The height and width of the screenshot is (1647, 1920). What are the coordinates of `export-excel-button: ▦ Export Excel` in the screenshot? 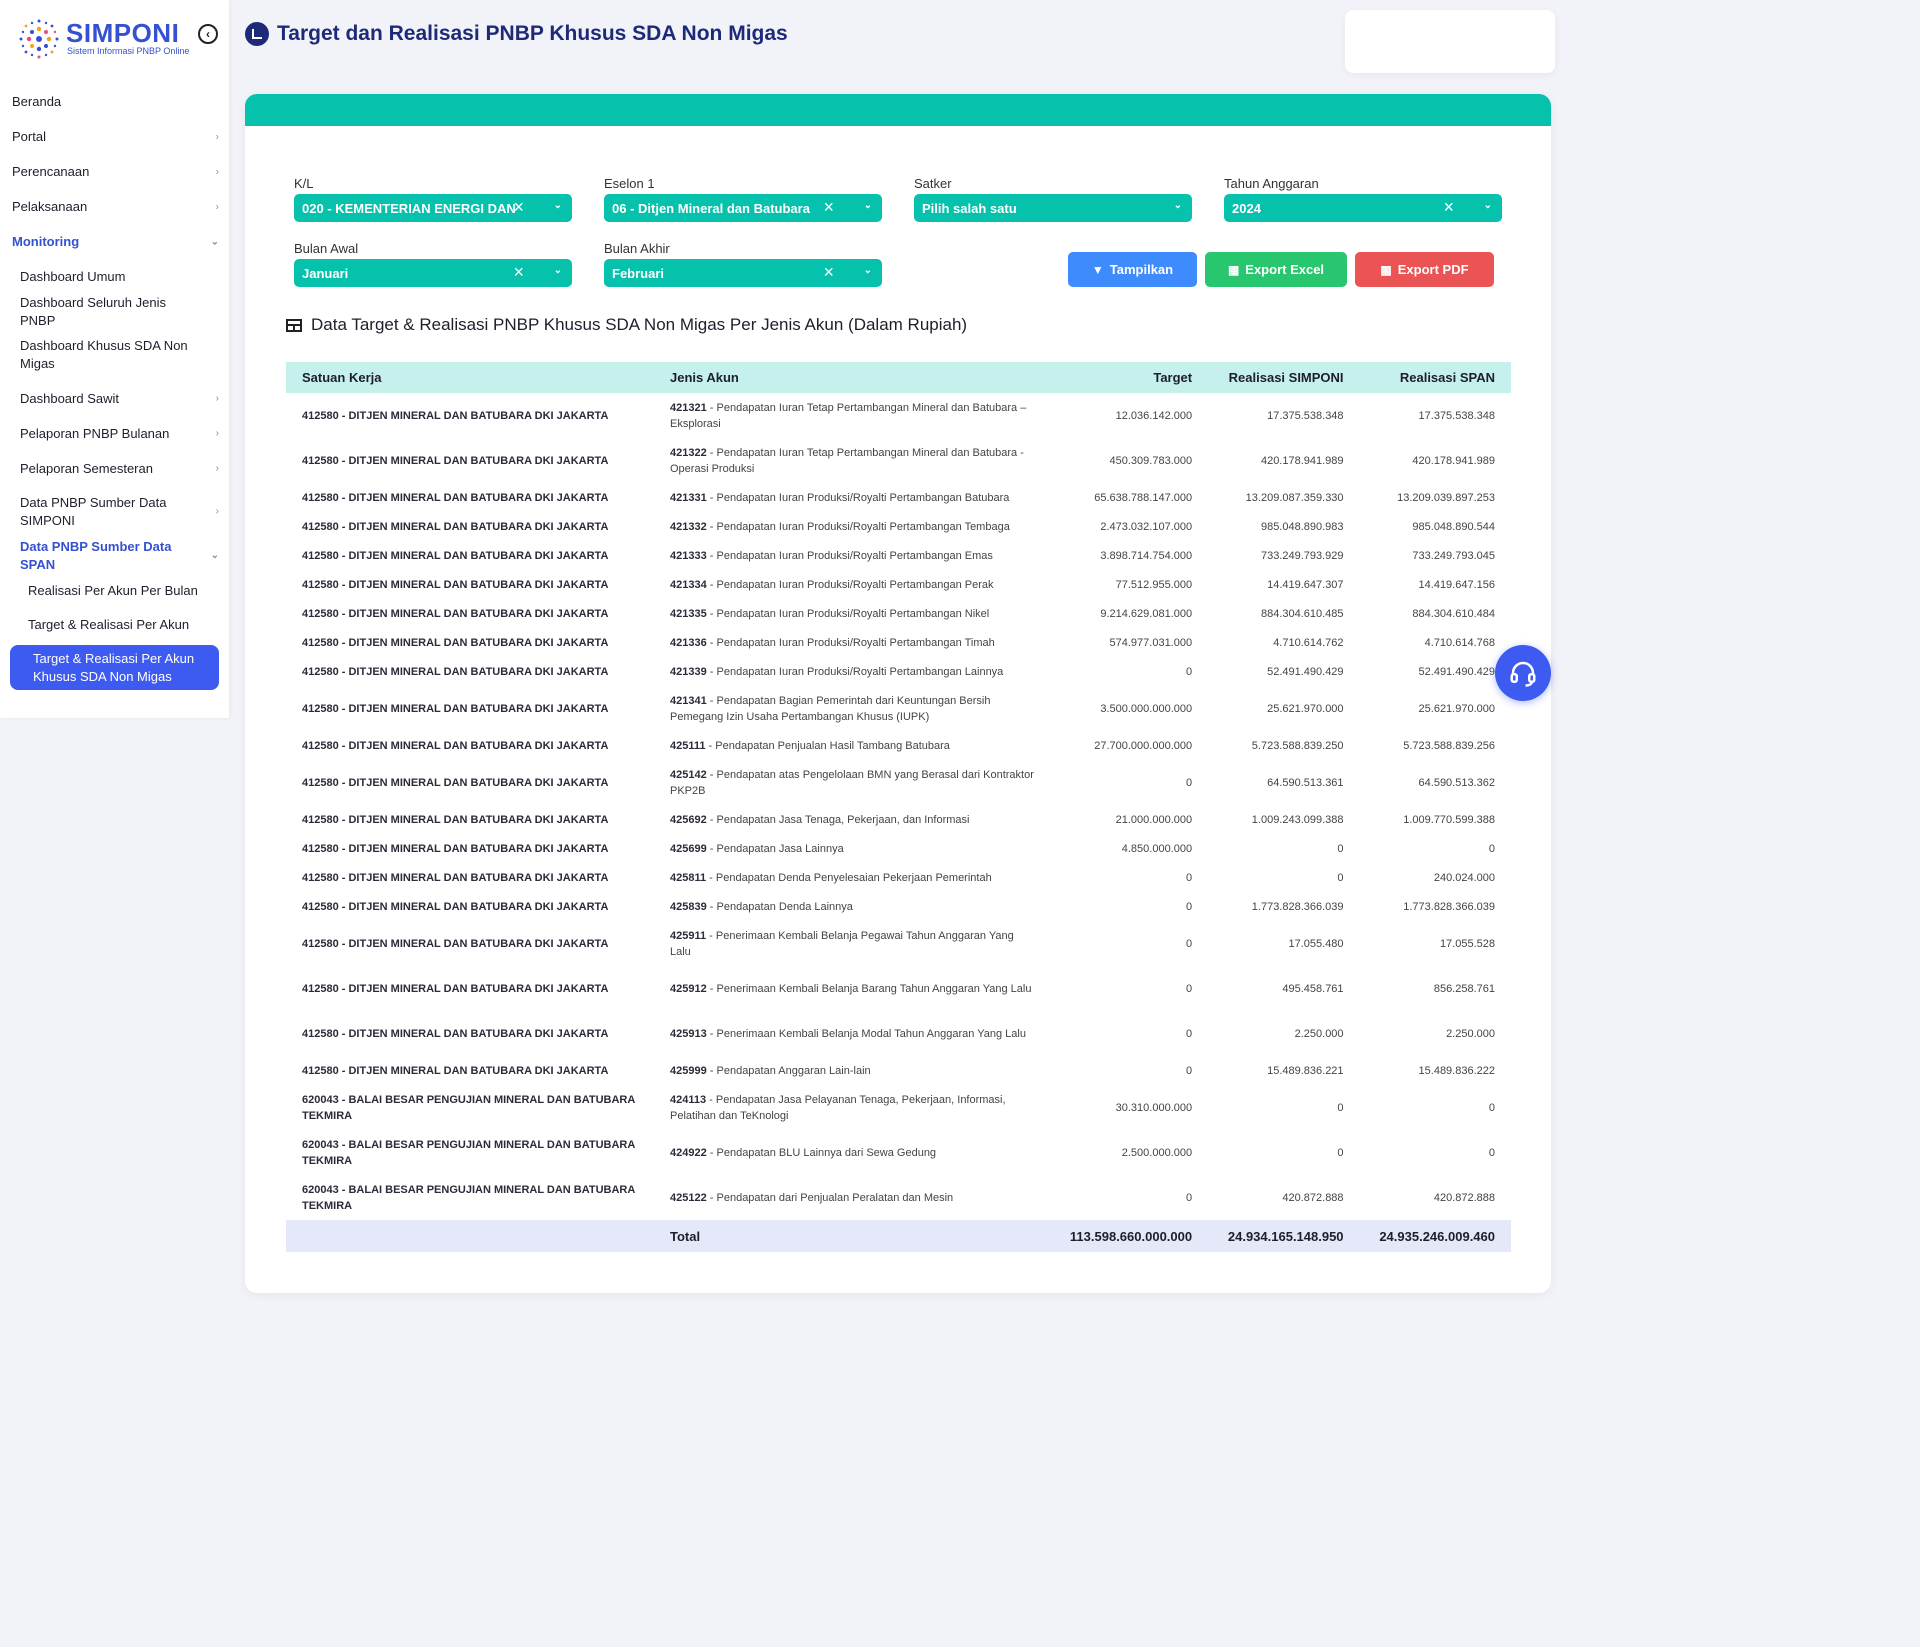 It's located at (1276, 269).